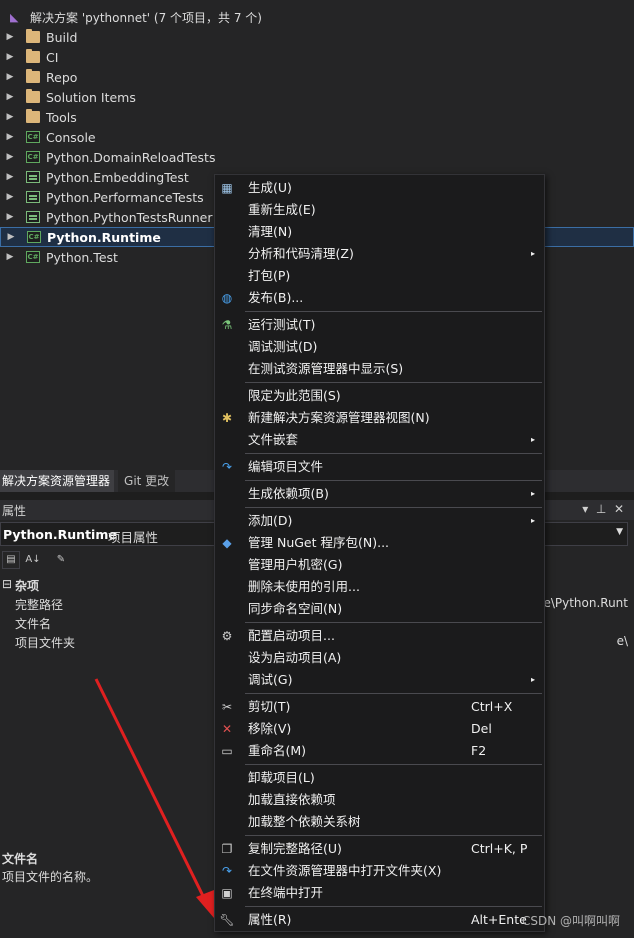 The image size is (634, 938). Describe the element at coordinates (379, 396) in the screenshot. I see `menu-item-scope-to-this: 限定为此范围(S)` at that location.